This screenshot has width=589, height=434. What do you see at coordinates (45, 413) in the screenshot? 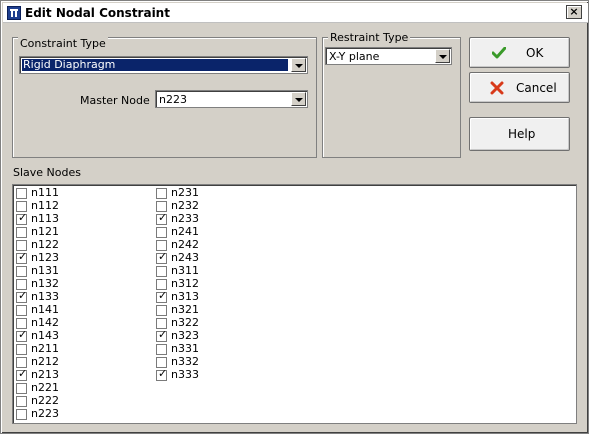
I see `slave-node-name: n223` at bounding box center [45, 413].